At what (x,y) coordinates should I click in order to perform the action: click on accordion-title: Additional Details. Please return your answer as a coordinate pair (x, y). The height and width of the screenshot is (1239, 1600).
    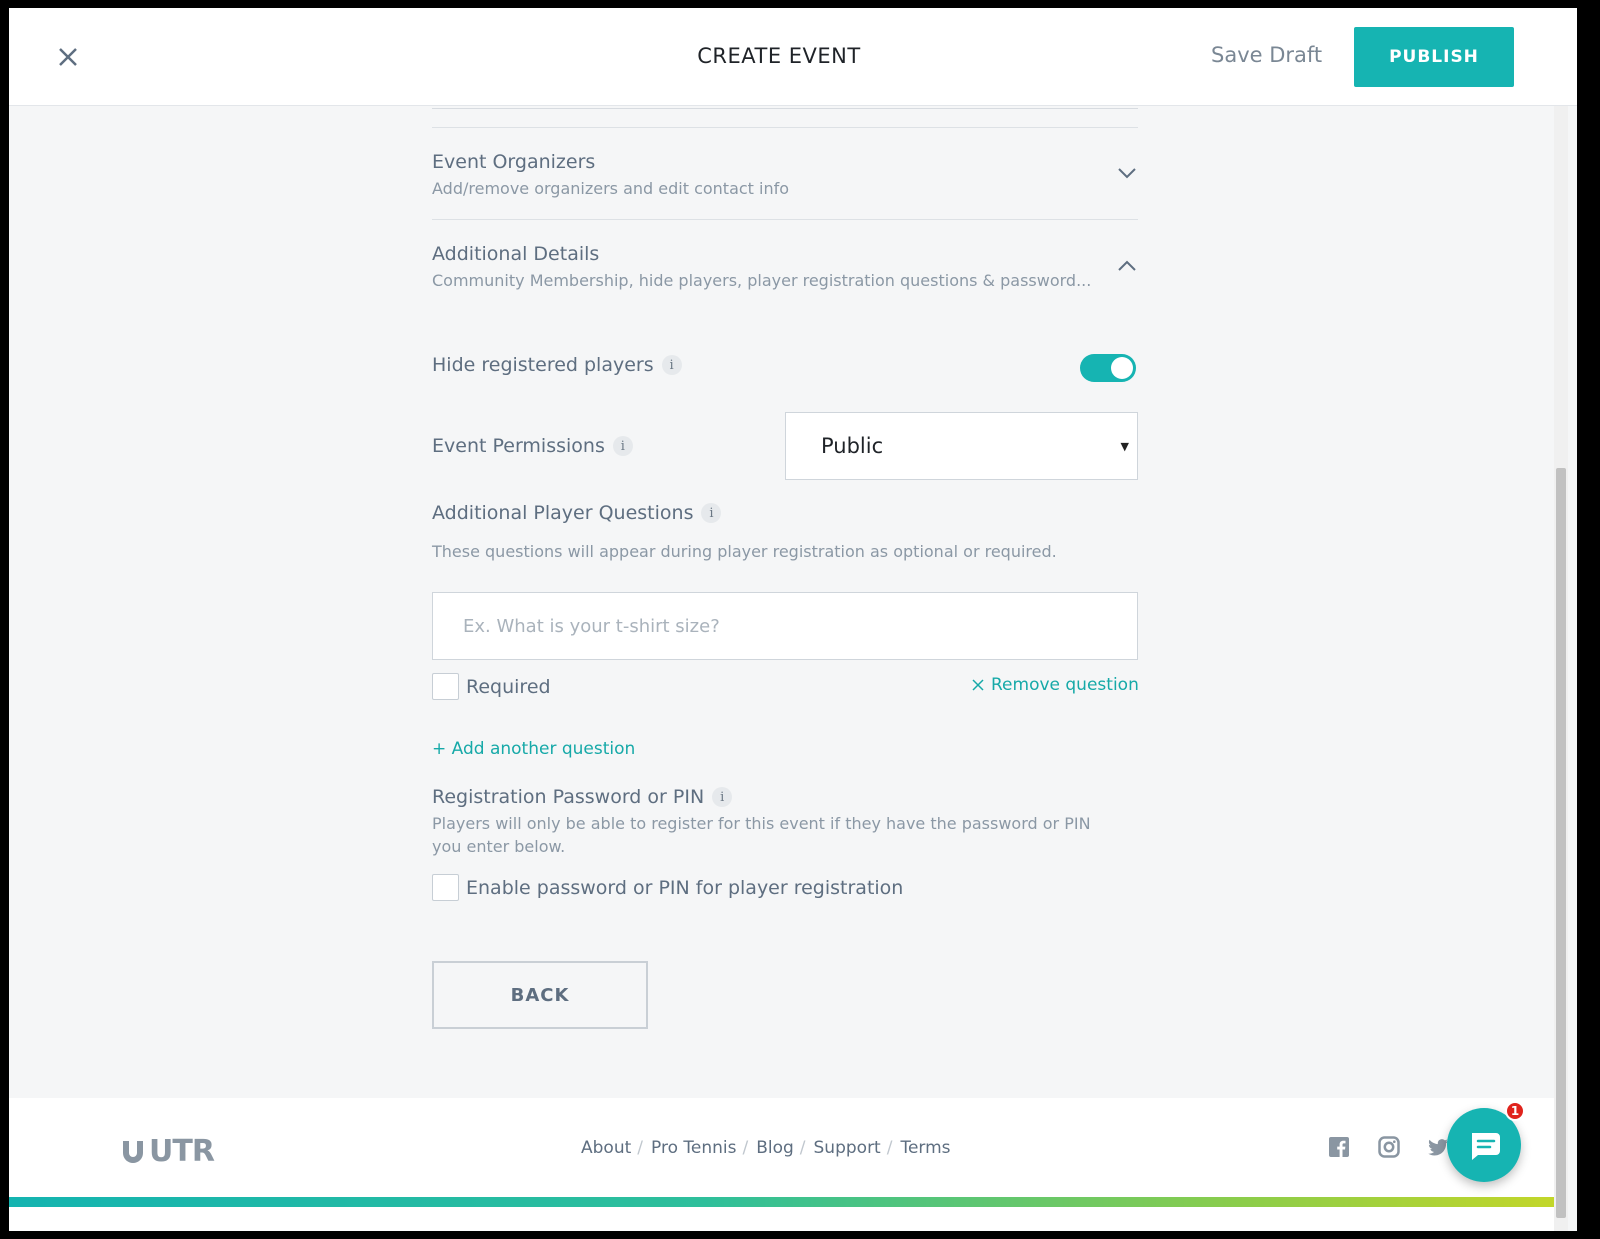
    Looking at the image, I should click on (516, 254).